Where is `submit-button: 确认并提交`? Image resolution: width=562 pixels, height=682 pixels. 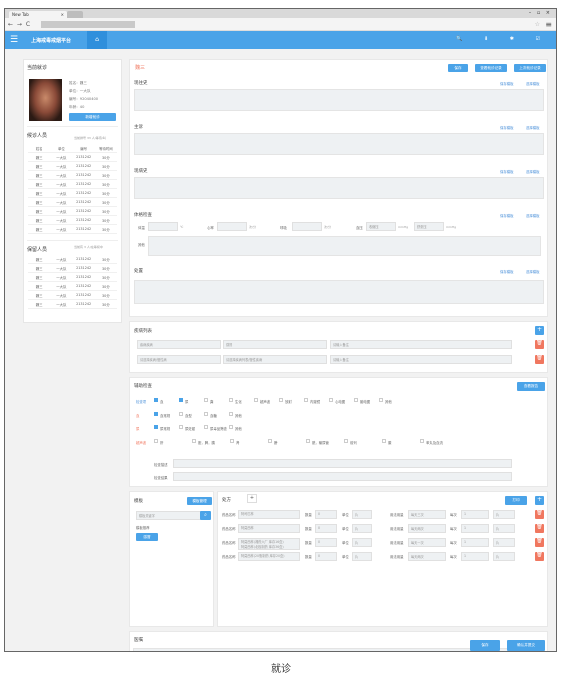
submit-button: 确认并提交 is located at coordinates (526, 645).